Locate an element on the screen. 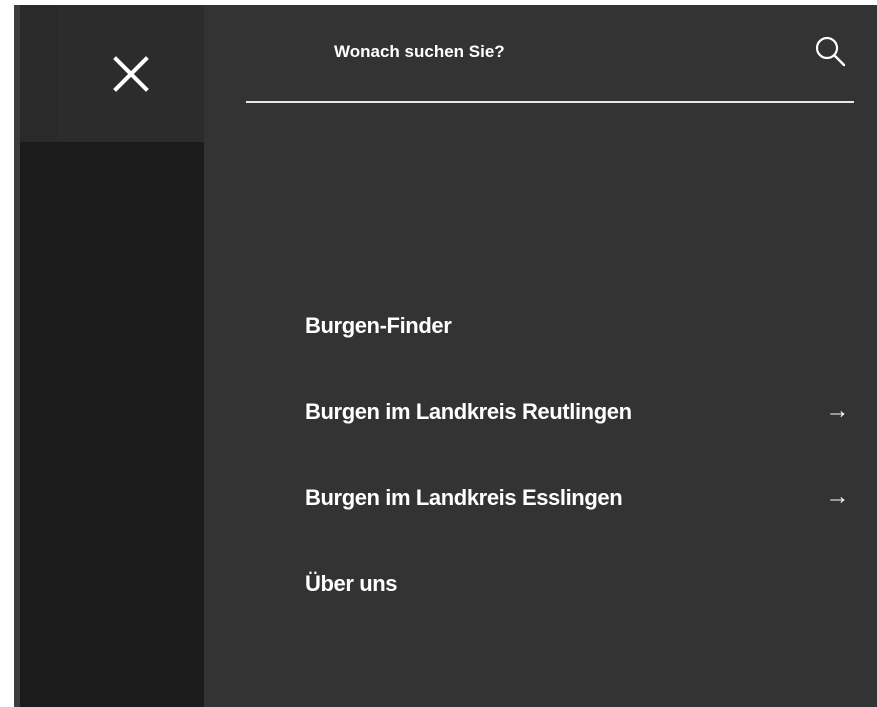 This screenshot has height=707, width=877. nav-item-label: Burgen im Landkreis Reutlingen is located at coordinates (468, 411).